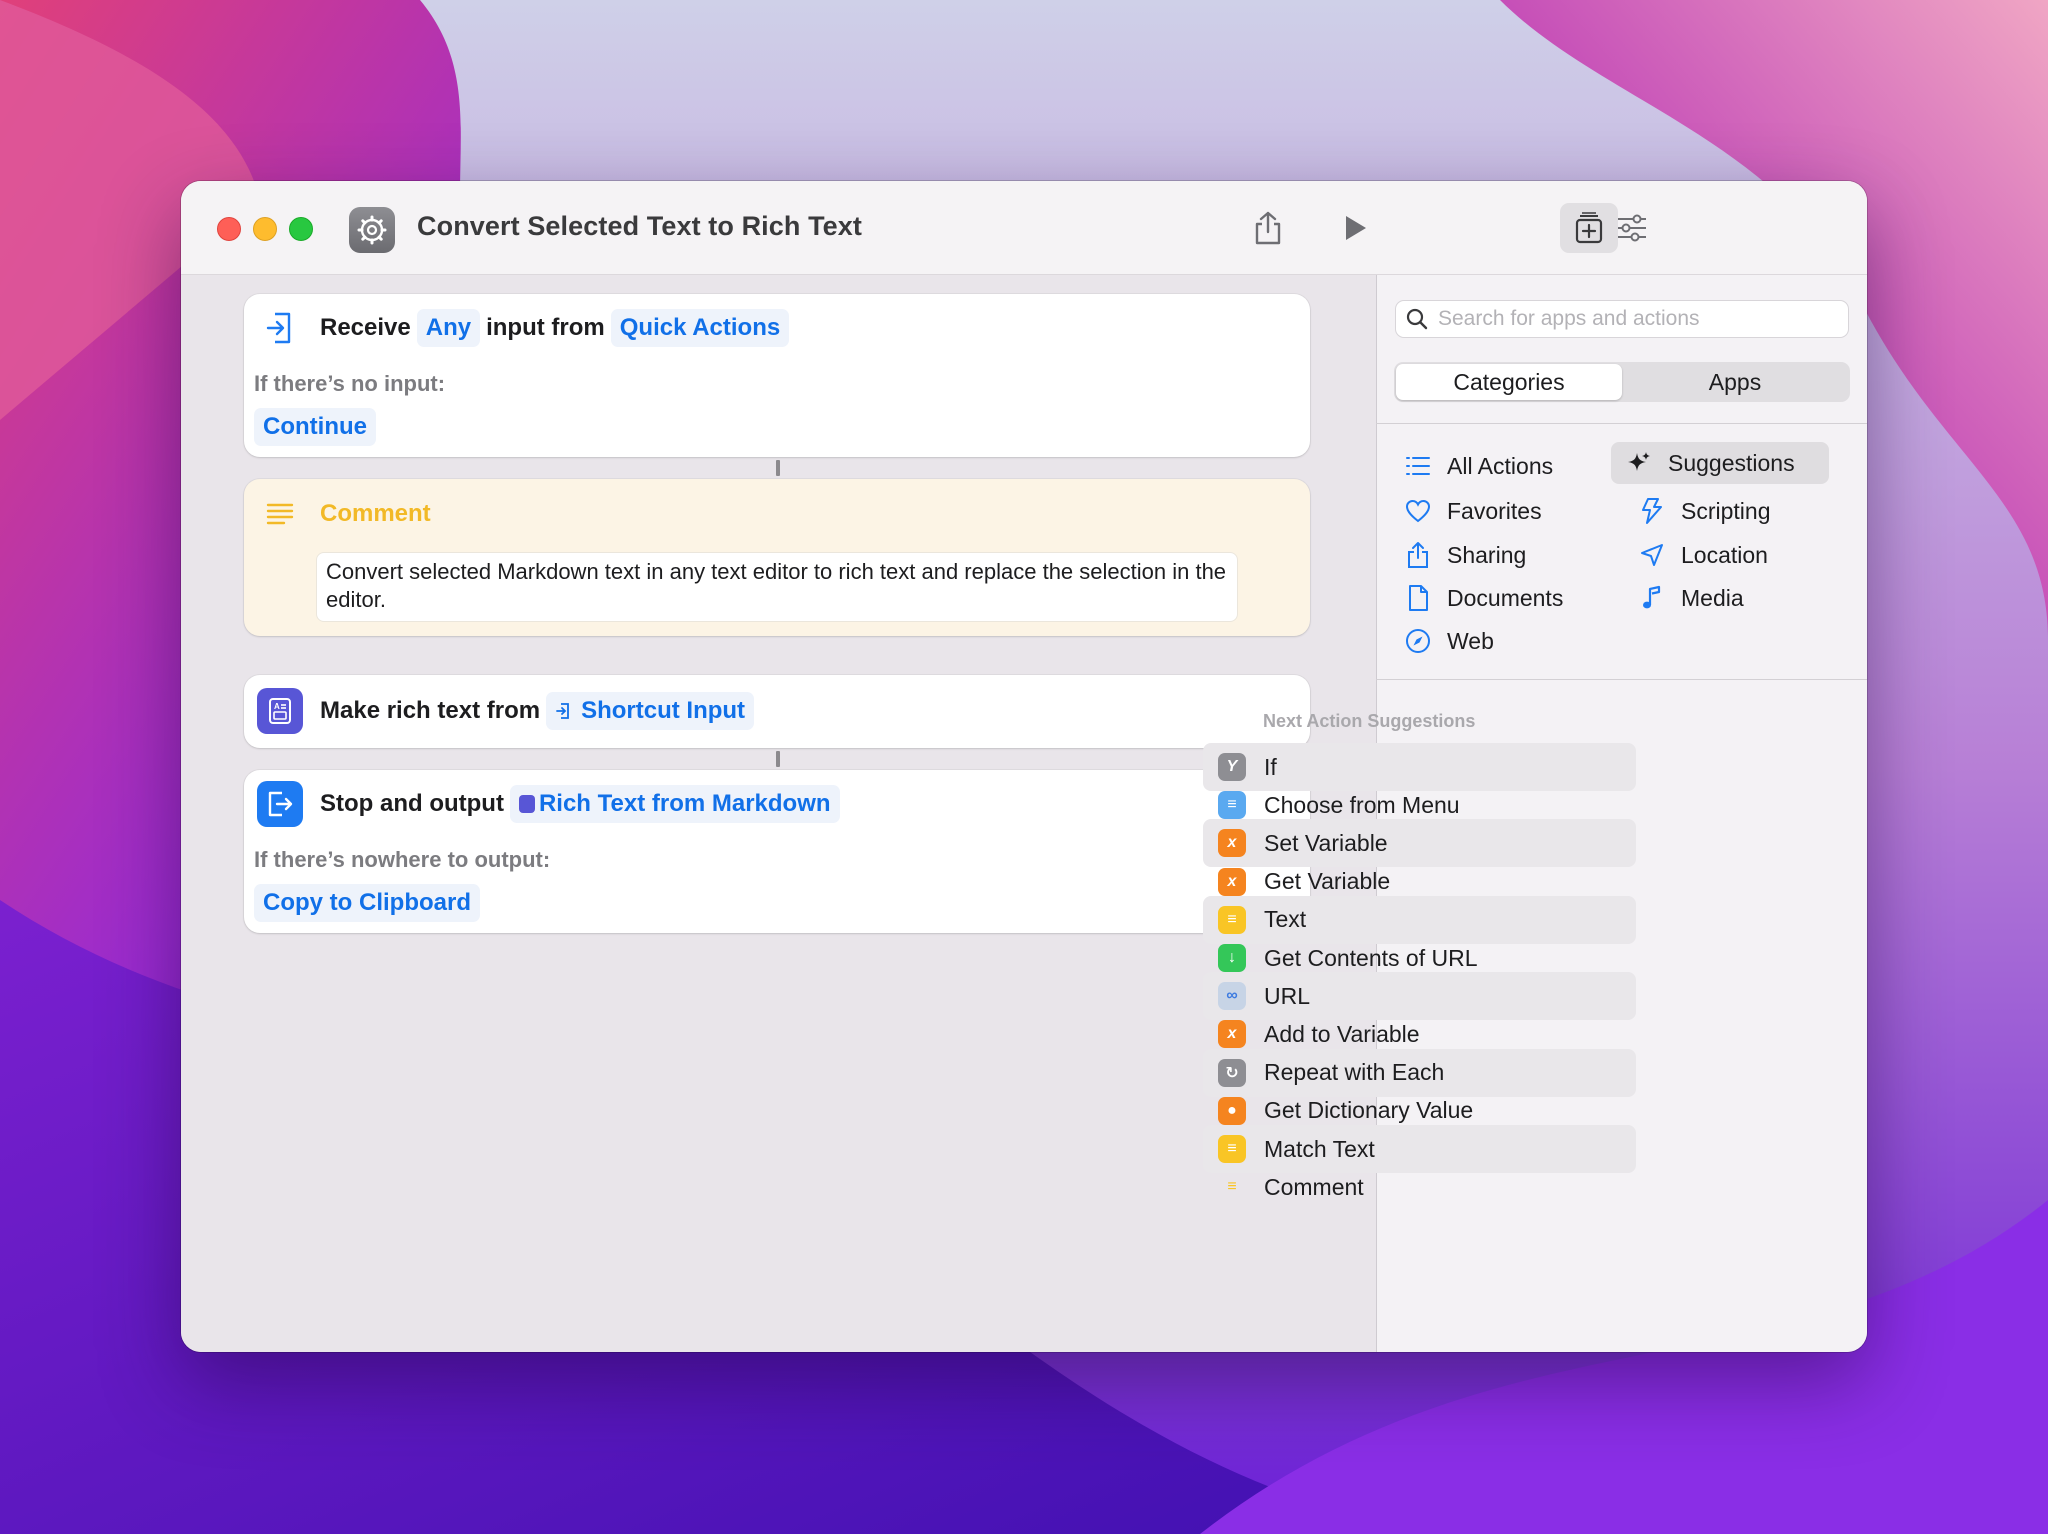 The width and height of the screenshot is (2048, 1534). I want to click on make-rich-text-action: A Make rich text from Shortcut Input, so click(777, 711).